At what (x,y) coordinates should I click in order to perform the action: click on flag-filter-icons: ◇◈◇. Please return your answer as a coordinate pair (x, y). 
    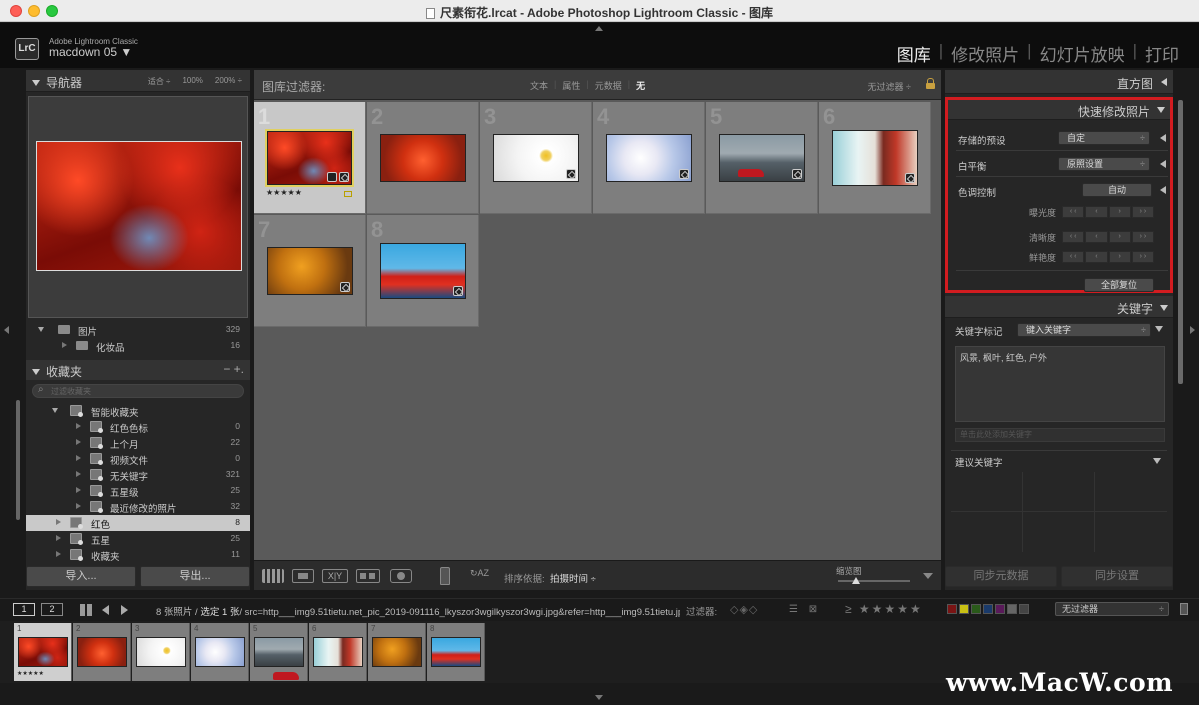
    Looking at the image, I should click on (744, 609).